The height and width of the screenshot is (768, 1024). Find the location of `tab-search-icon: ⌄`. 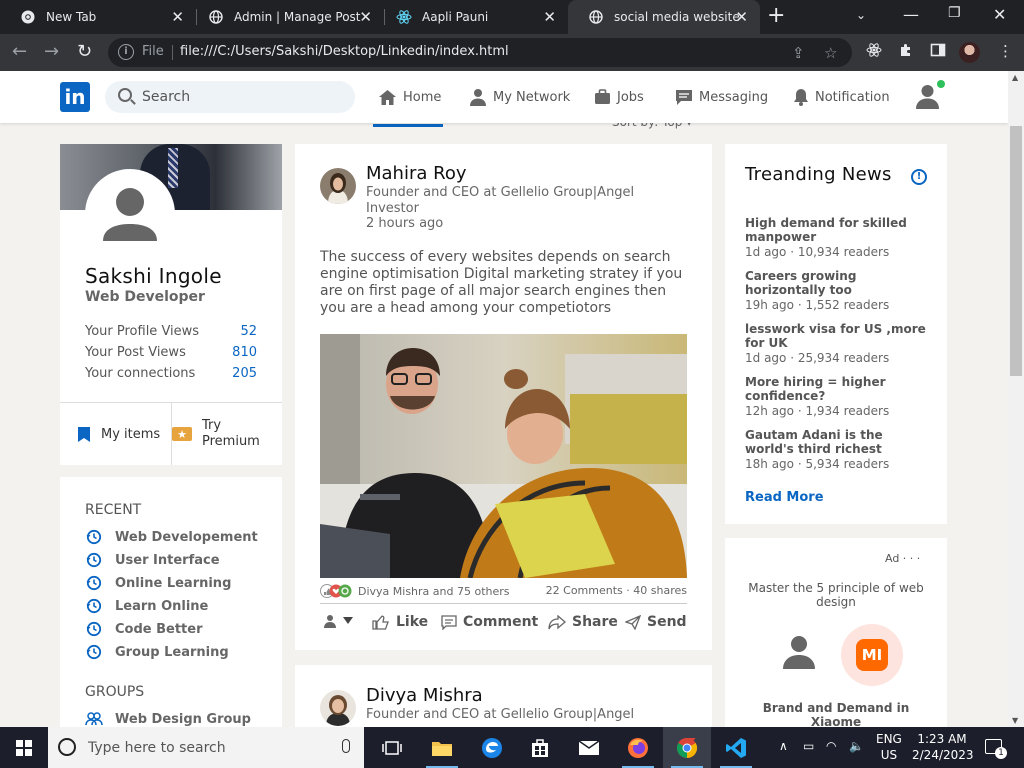

tab-search-icon: ⌄ is located at coordinates (861, 15).